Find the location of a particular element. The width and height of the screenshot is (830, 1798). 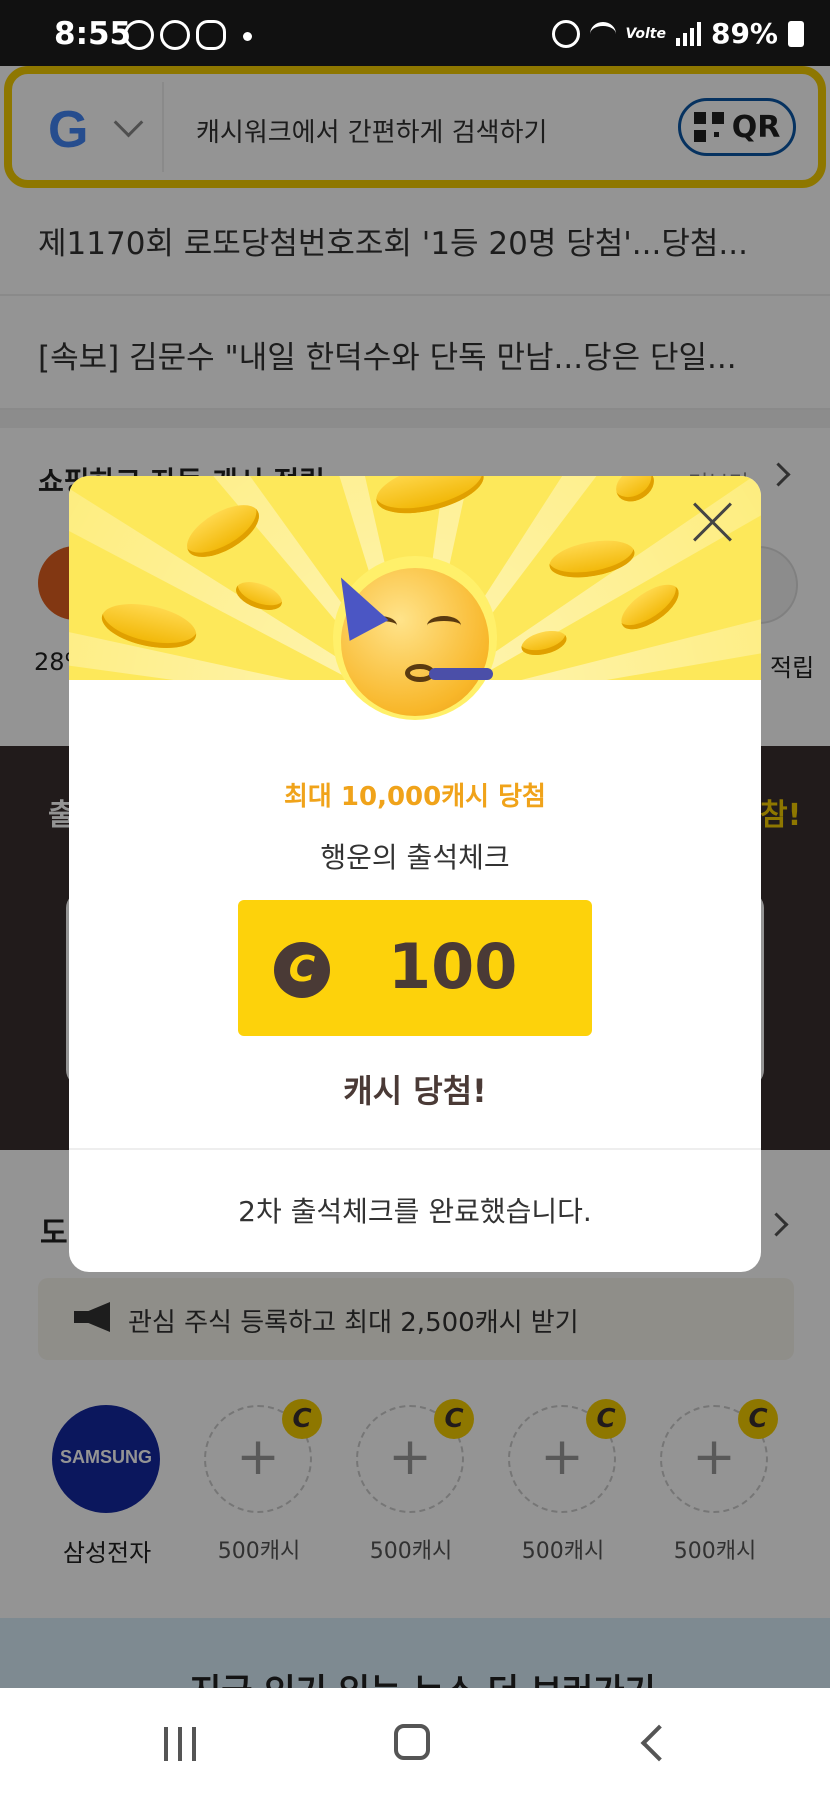

signal-icon is located at coordinates (688, 33).